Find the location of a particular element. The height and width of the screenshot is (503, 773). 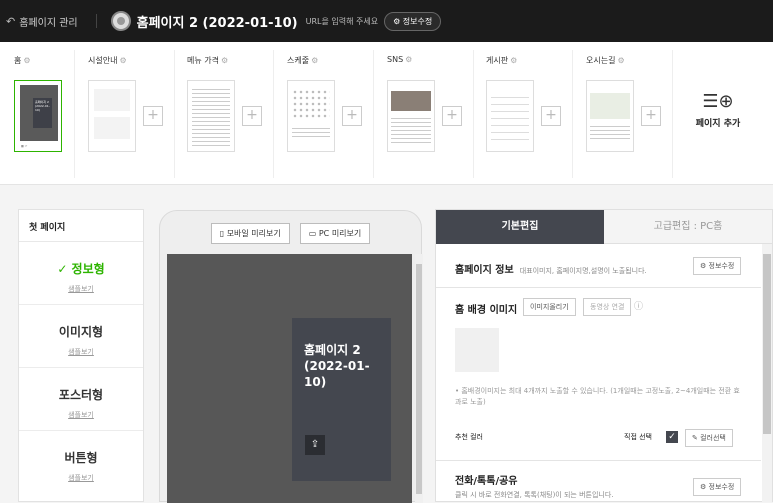

info-icon: ⓘ is located at coordinates (638, 305).